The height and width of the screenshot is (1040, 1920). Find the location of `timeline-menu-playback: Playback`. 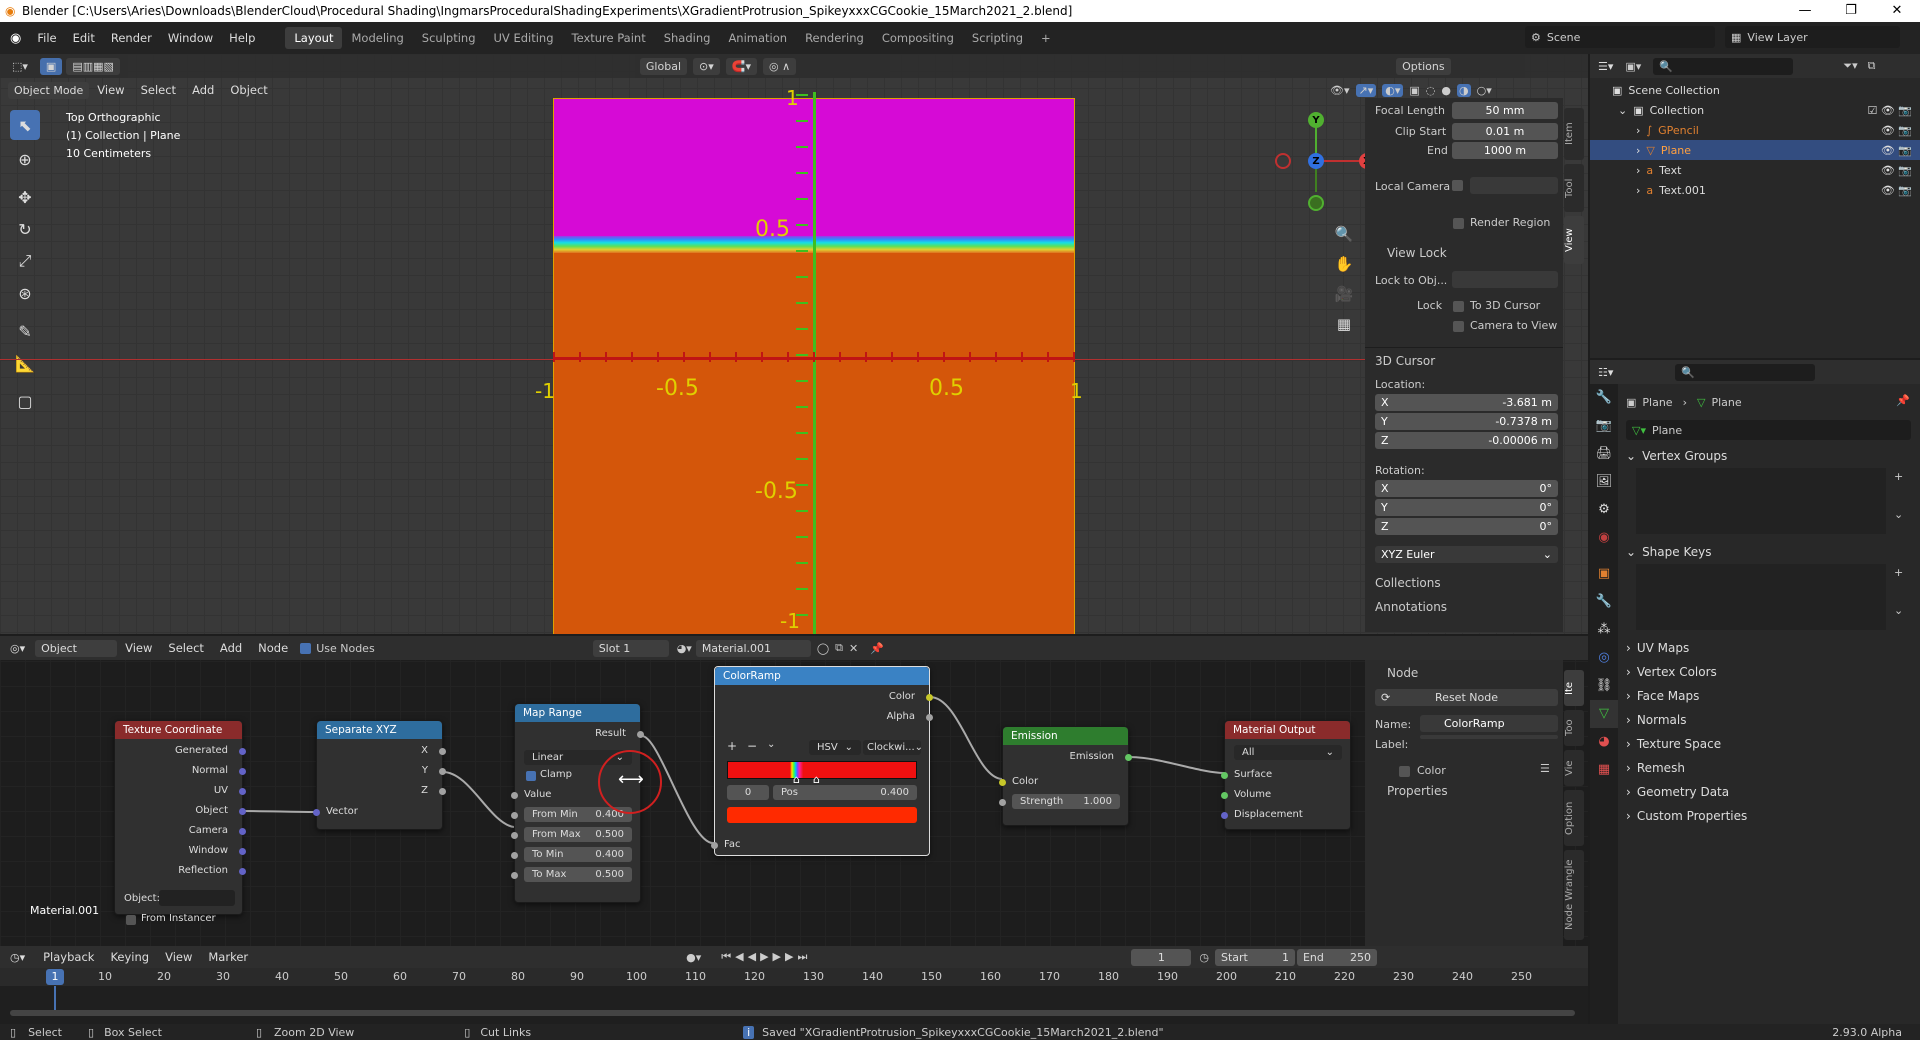

timeline-menu-playback: Playback is located at coordinates (68, 957).